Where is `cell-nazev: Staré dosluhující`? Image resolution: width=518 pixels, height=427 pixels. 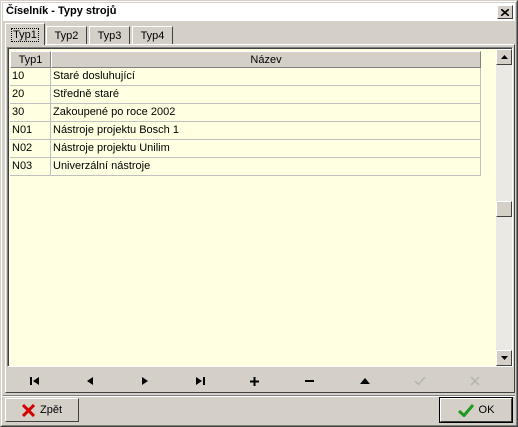
cell-nazev: Staré dosluhující is located at coordinates (266, 77).